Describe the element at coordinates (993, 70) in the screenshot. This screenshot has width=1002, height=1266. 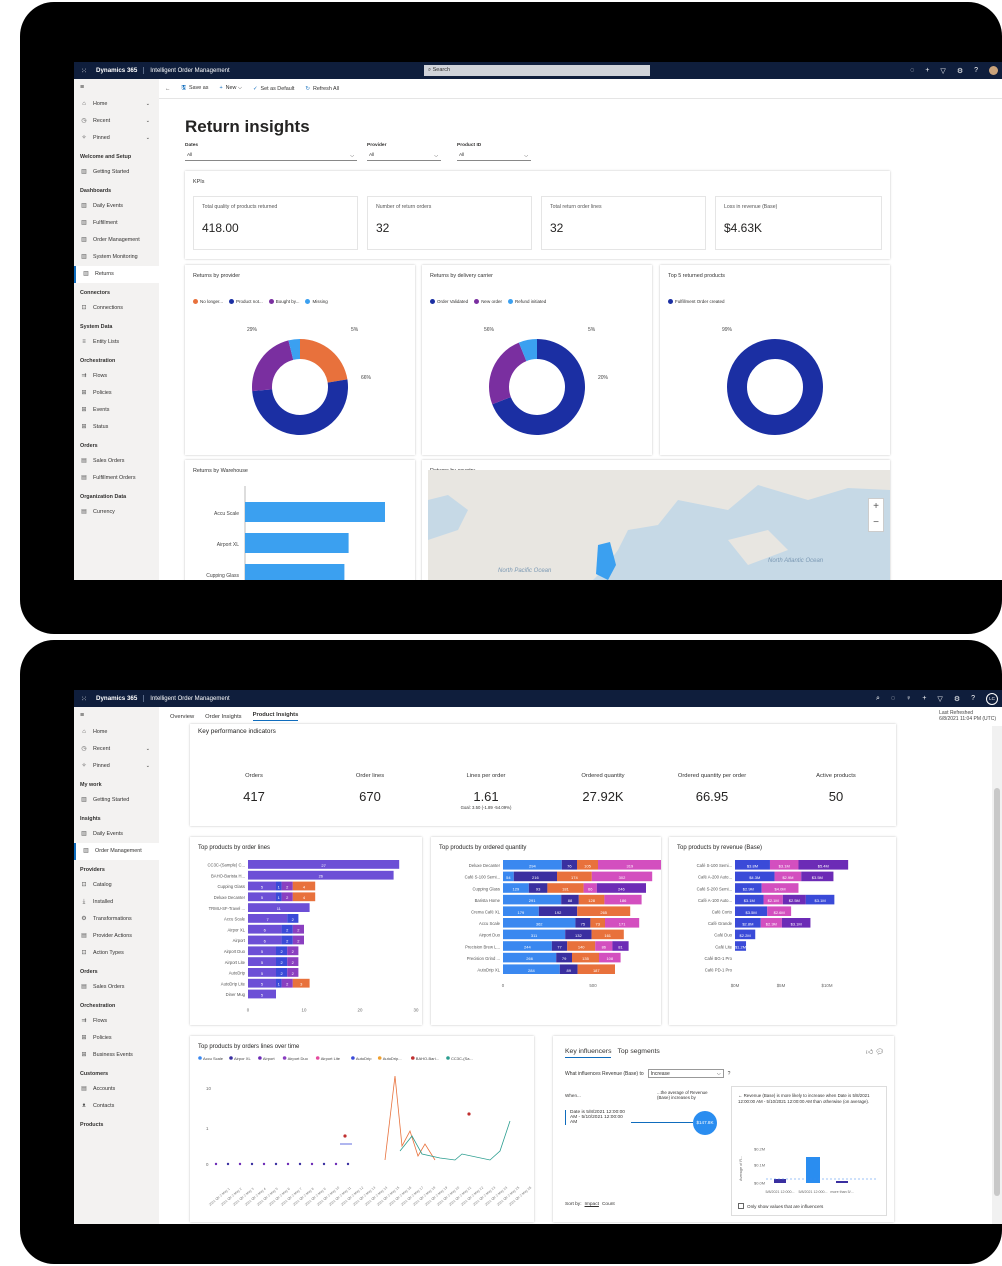
I see `avatar` at that location.